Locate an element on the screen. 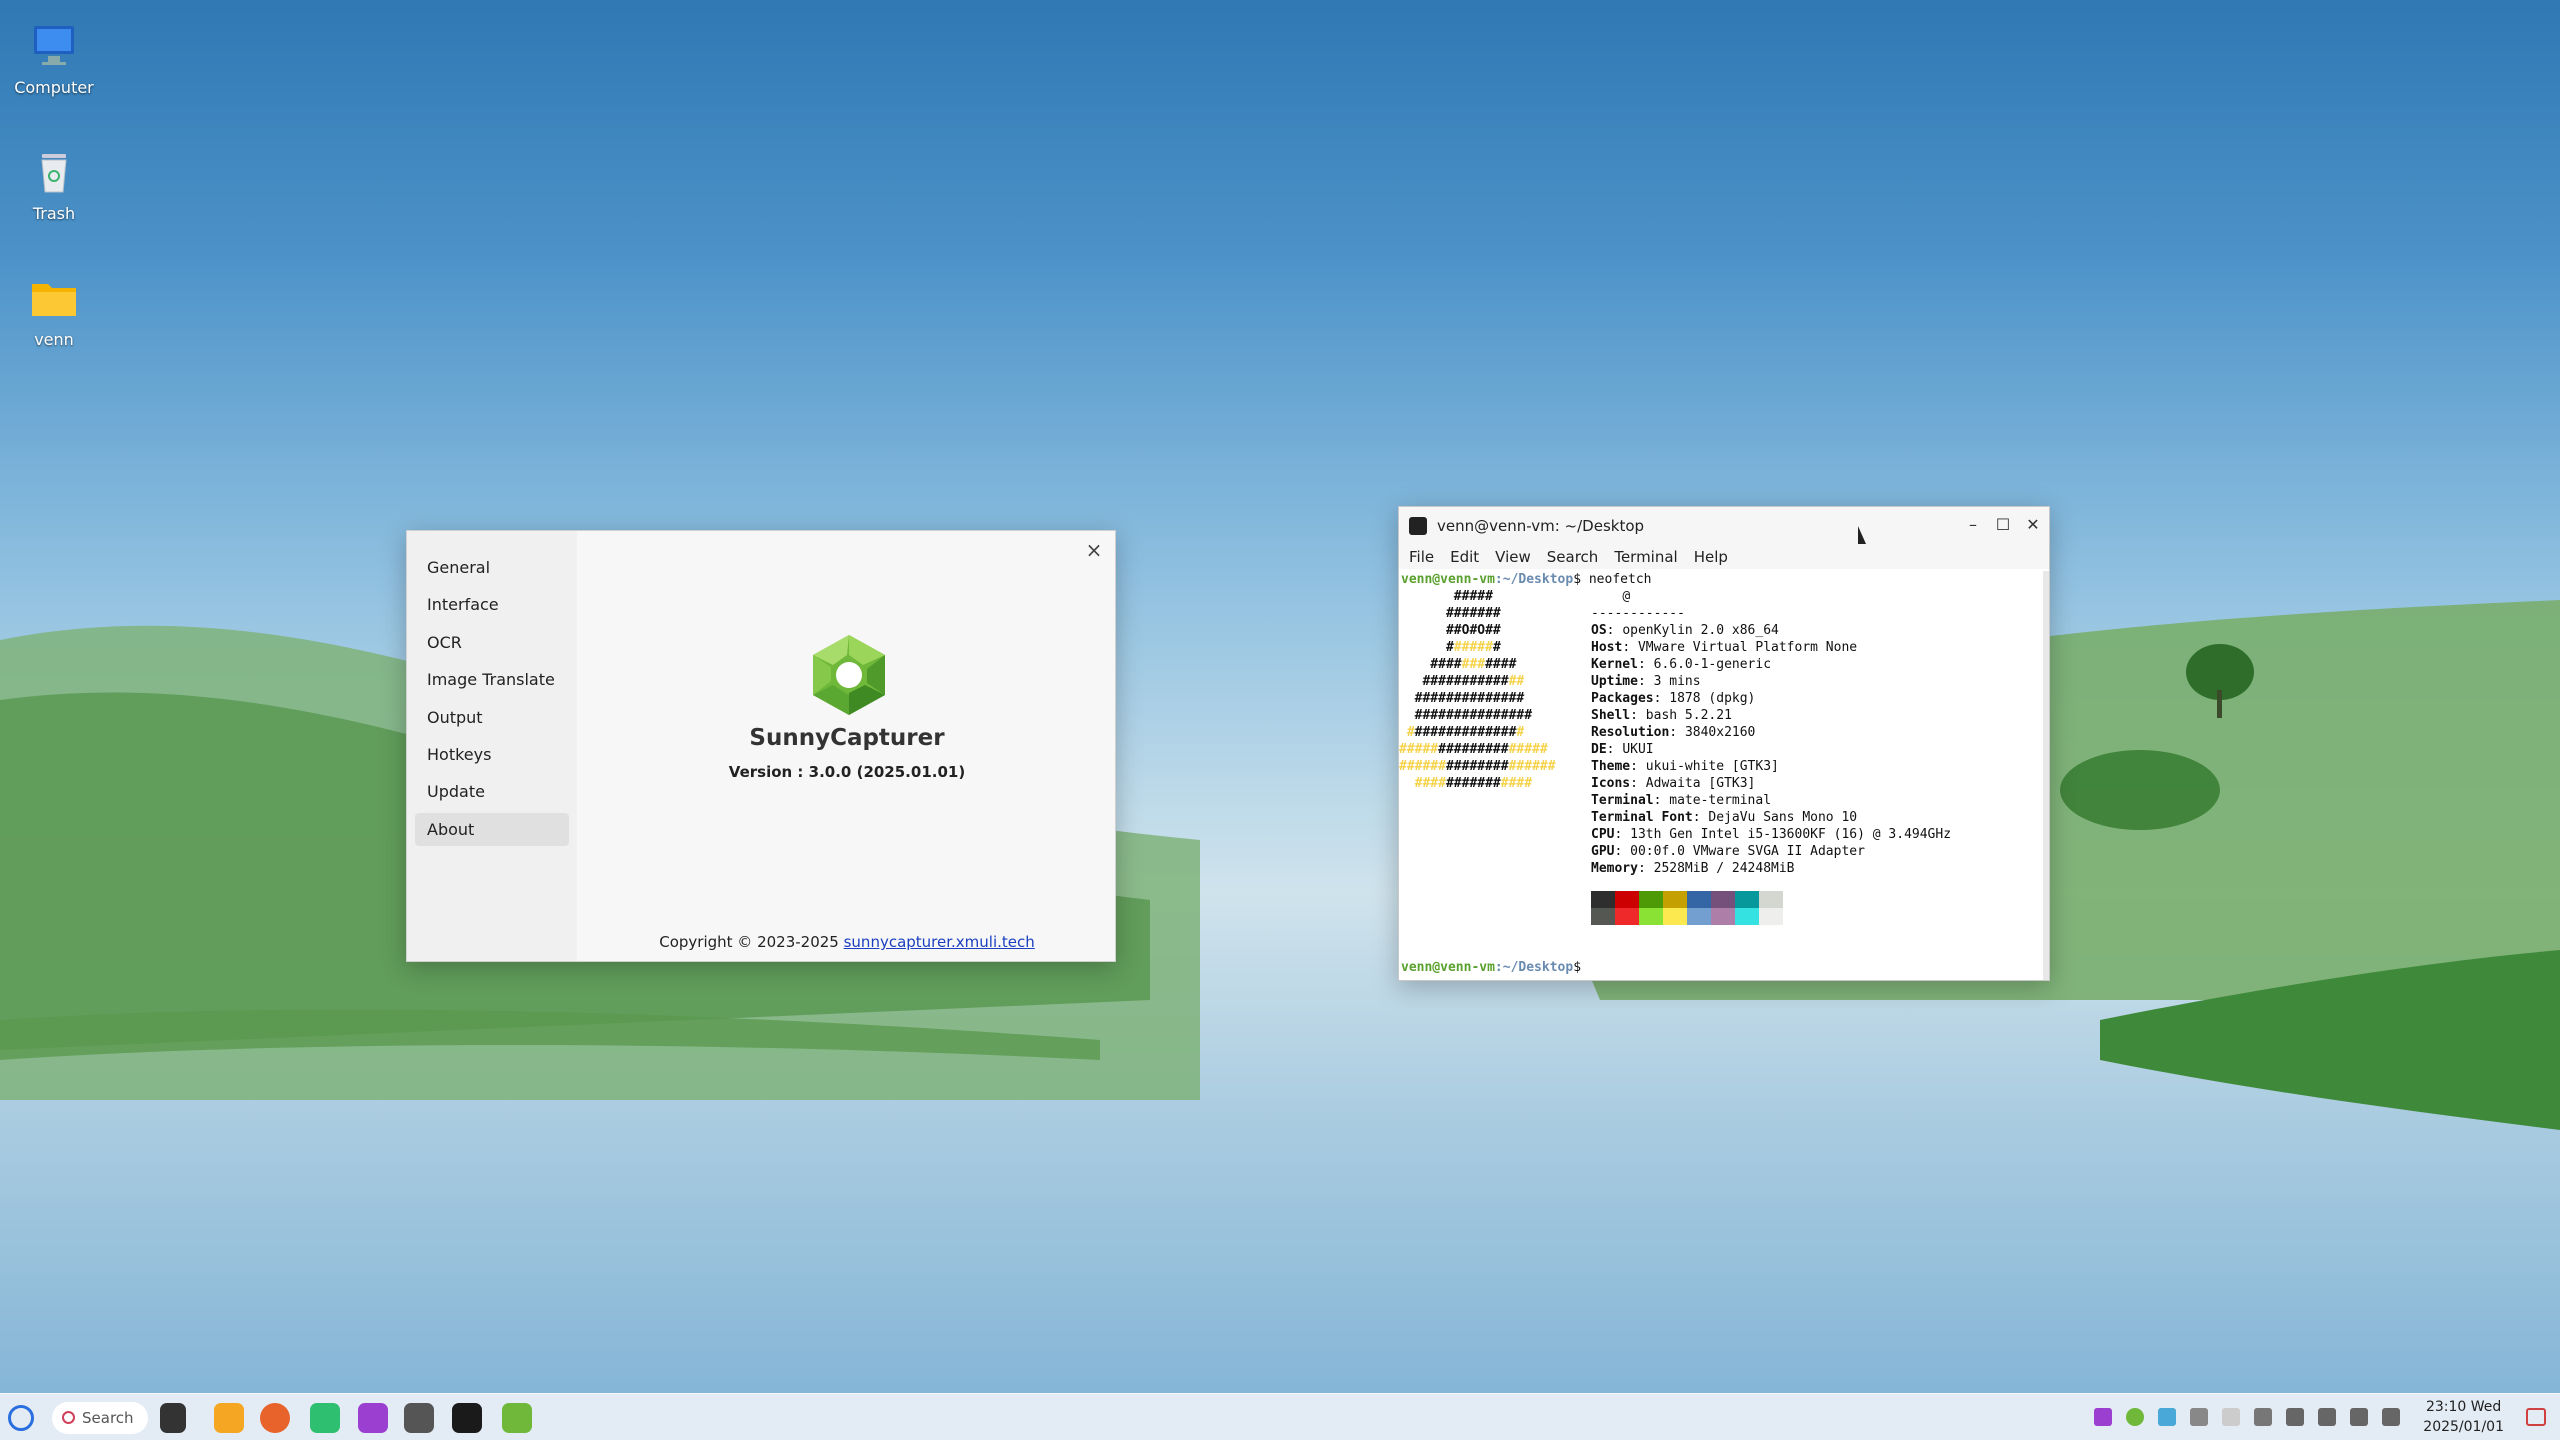 The width and height of the screenshot is (2560, 1440). nav-interface: Interface is located at coordinates (492, 604).